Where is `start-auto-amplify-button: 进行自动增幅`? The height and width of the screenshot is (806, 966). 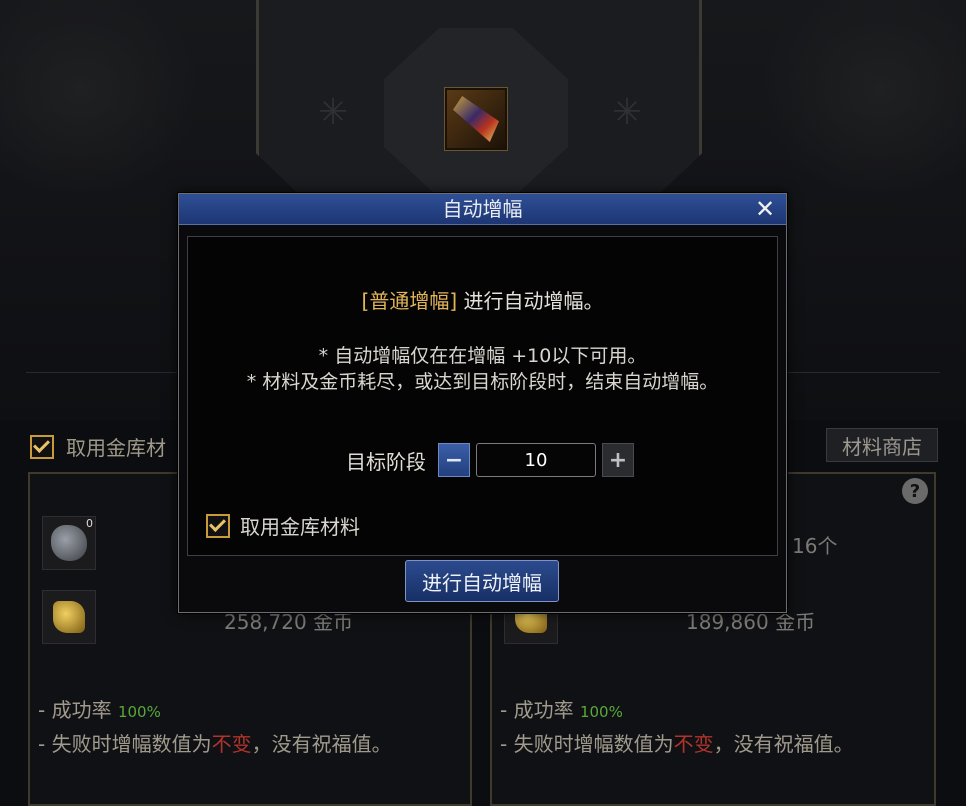 start-auto-amplify-button: 进行自动增幅 is located at coordinates (482, 581).